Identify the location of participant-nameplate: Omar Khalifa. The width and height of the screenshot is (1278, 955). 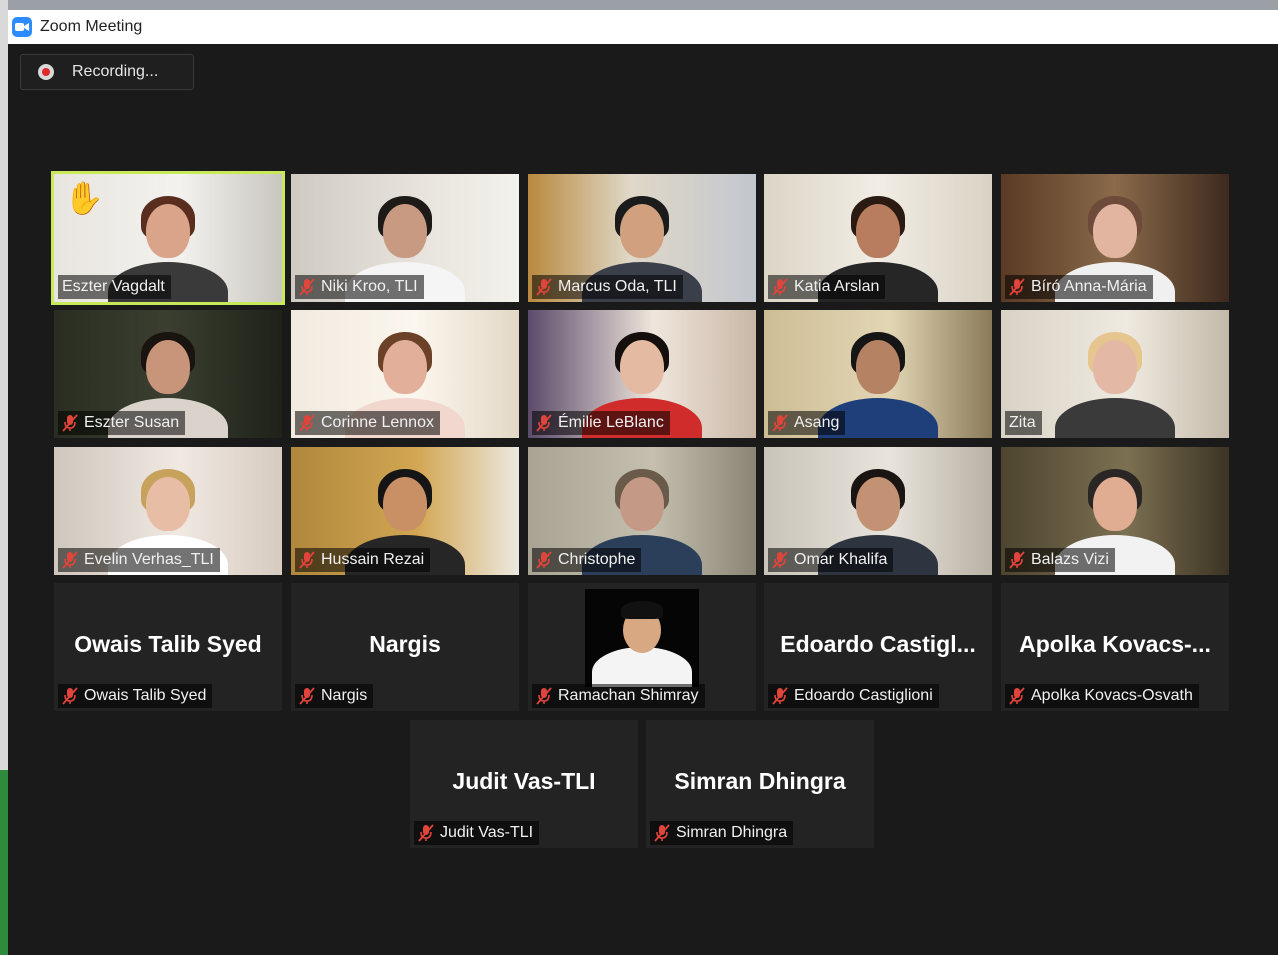
(831, 560).